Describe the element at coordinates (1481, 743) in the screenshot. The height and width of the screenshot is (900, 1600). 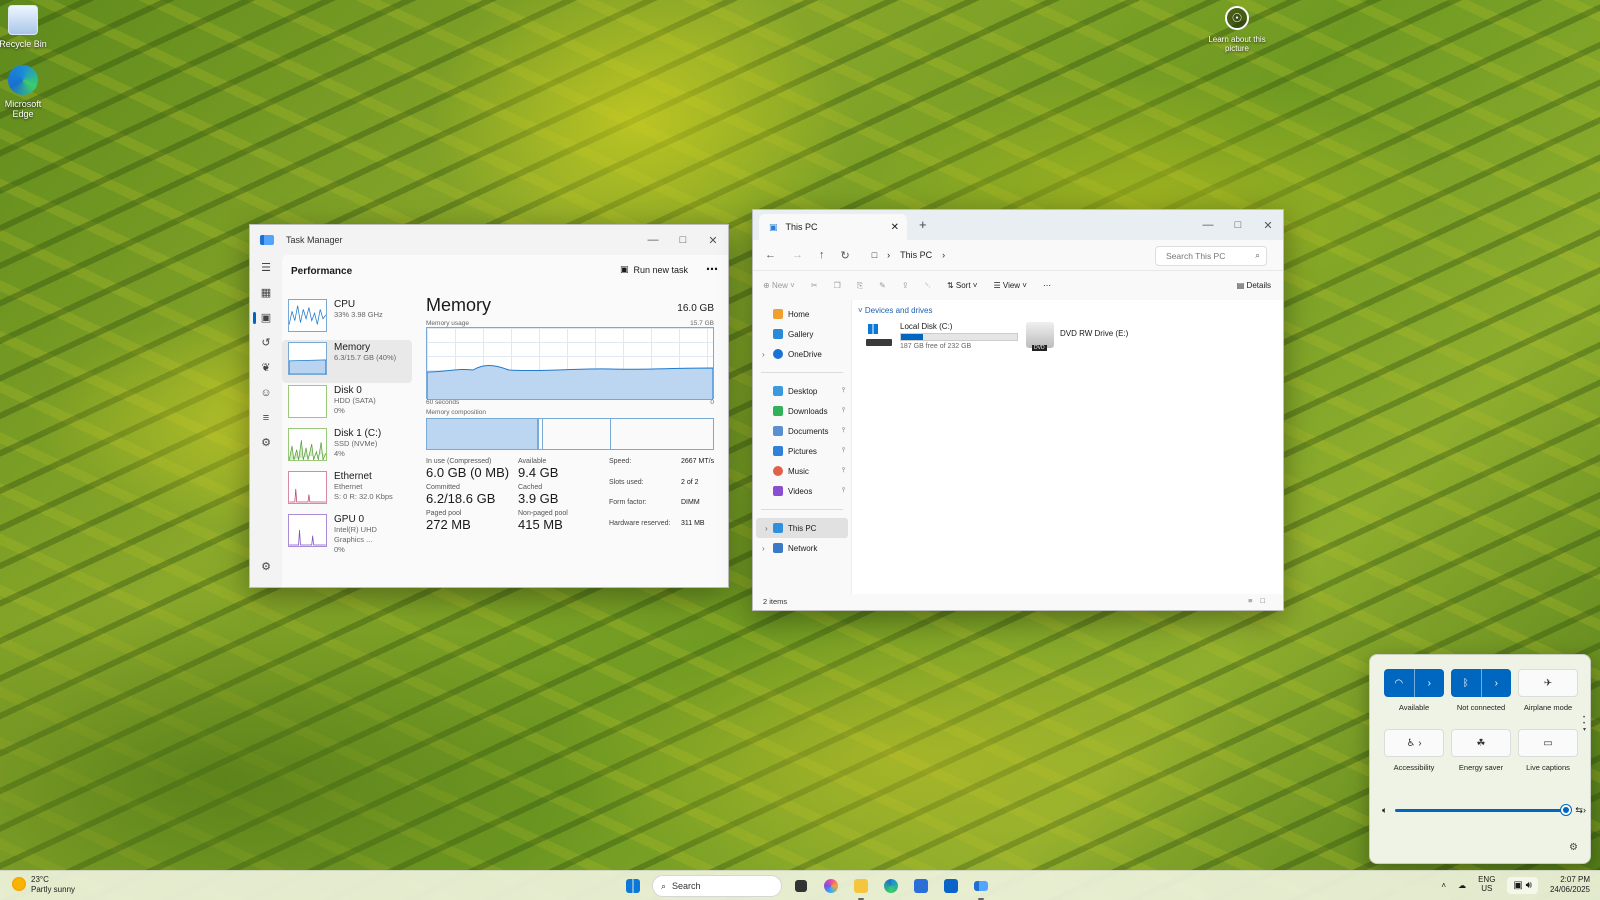
I see `energy-saver-toggle: ☘` at that location.